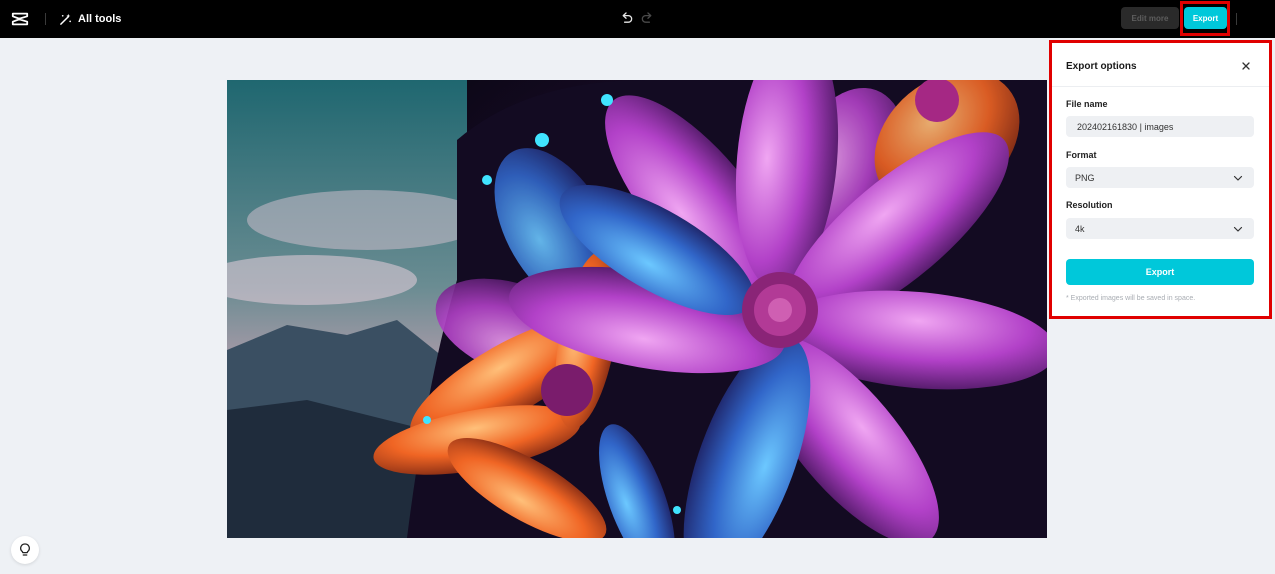 The width and height of the screenshot is (1275, 574). What do you see at coordinates (1160, 272) in the screenshot?
I see `panel-export-button: Export` at bounding box center [1160, 272].